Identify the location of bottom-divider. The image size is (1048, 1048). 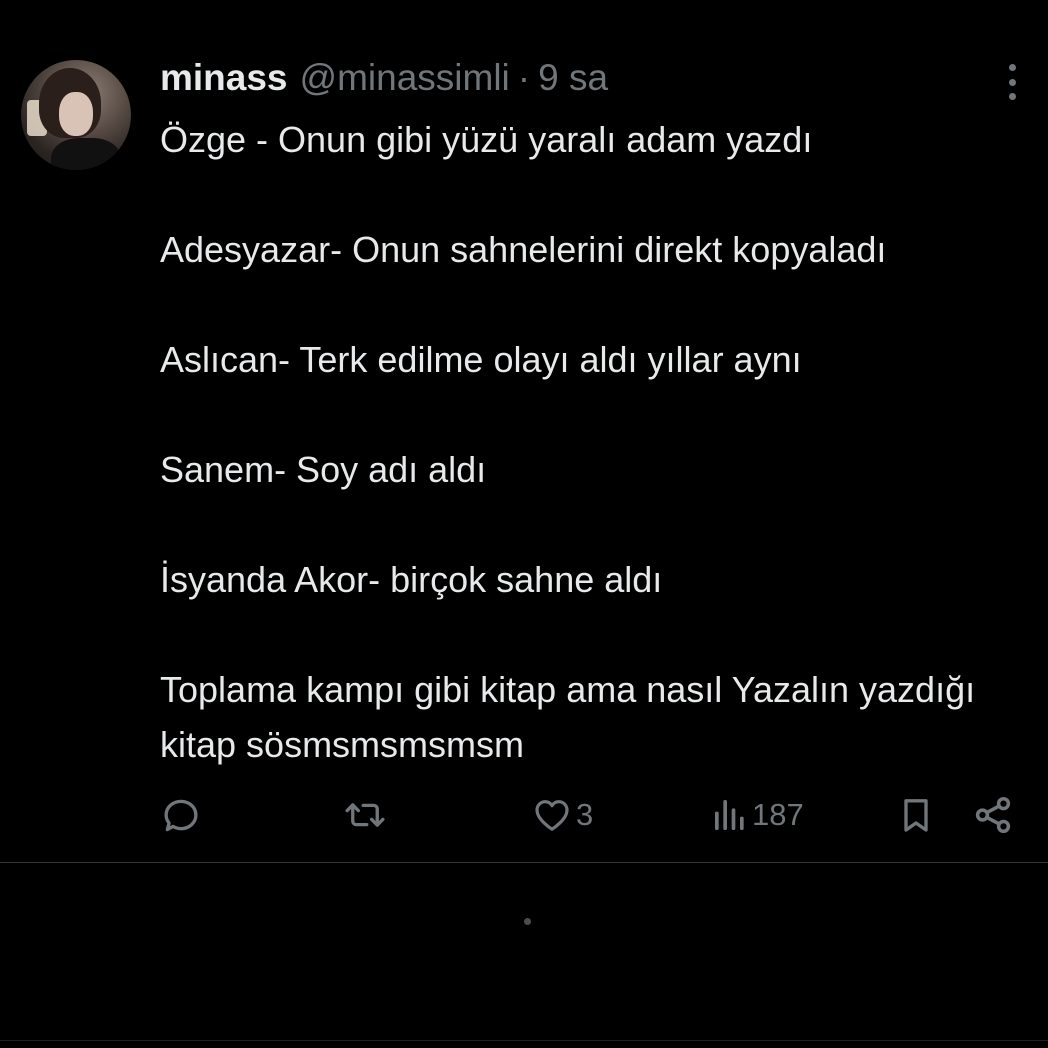
(524, 1040).